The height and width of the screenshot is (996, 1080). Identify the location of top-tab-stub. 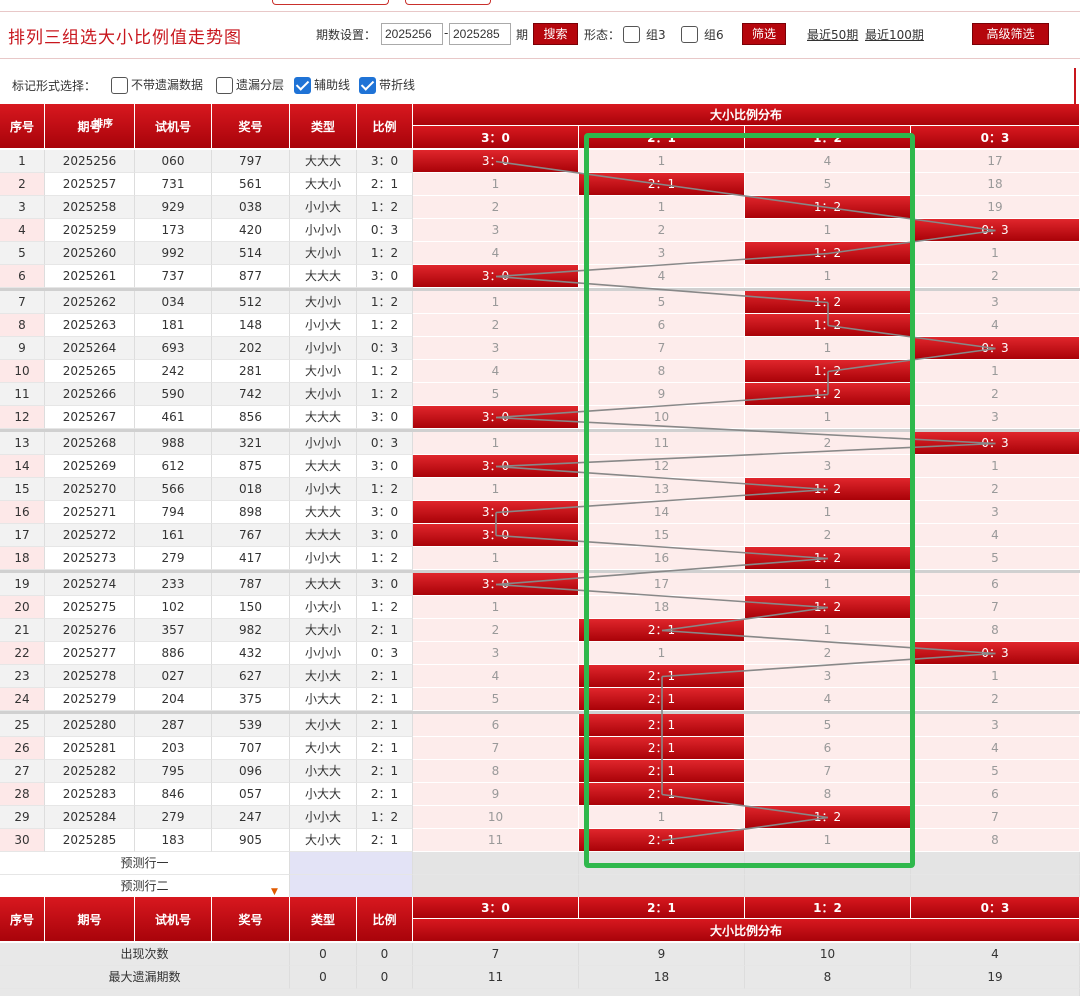
(448, 2).